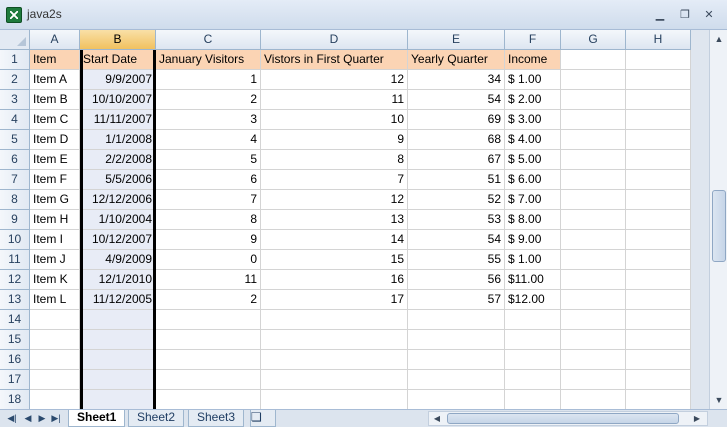  What do you see at coordinates (719, 39) in the screenshot?
I see `scroll-up-icon: ▲` at bounding box center [719, 39].